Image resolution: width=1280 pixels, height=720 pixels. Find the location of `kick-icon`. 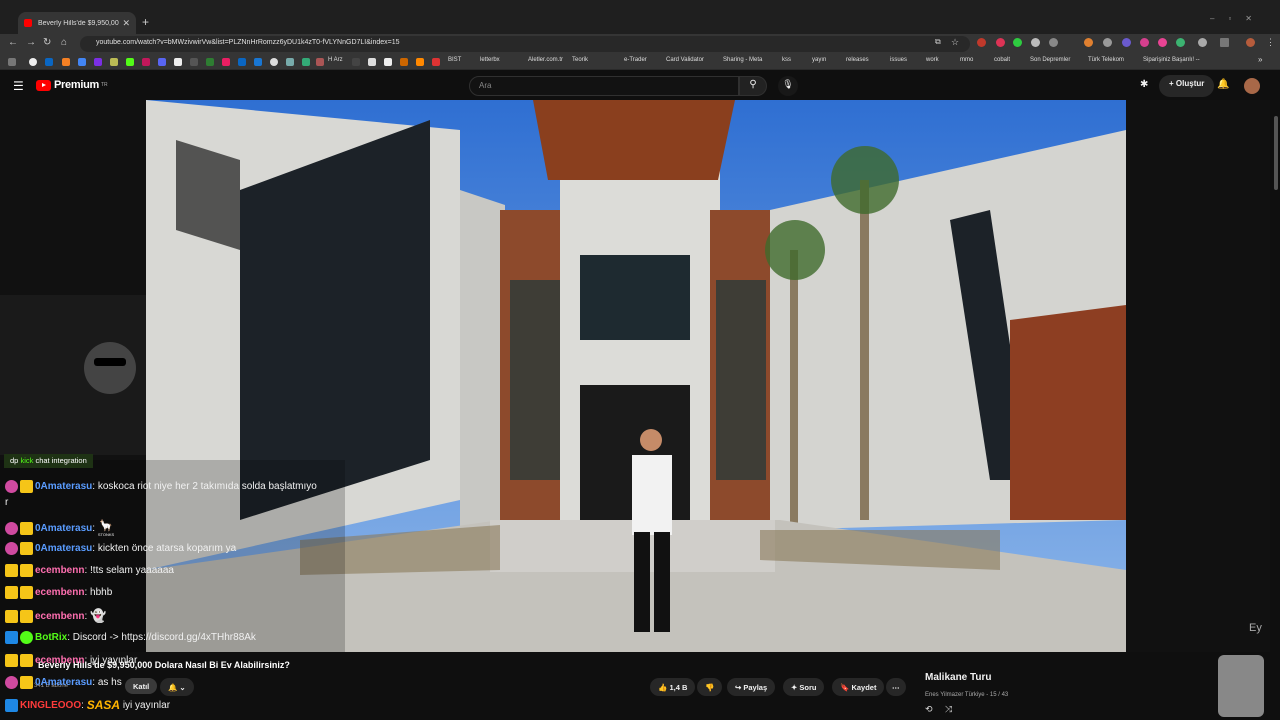

kick-icon is located at coordinates (130, 62).